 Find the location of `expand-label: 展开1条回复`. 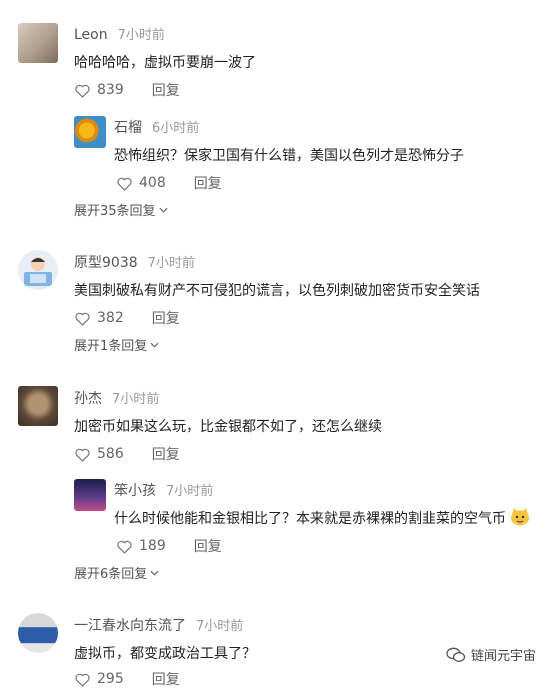

expand-label: 展开1条回复 is located at coordinates (111, 346).